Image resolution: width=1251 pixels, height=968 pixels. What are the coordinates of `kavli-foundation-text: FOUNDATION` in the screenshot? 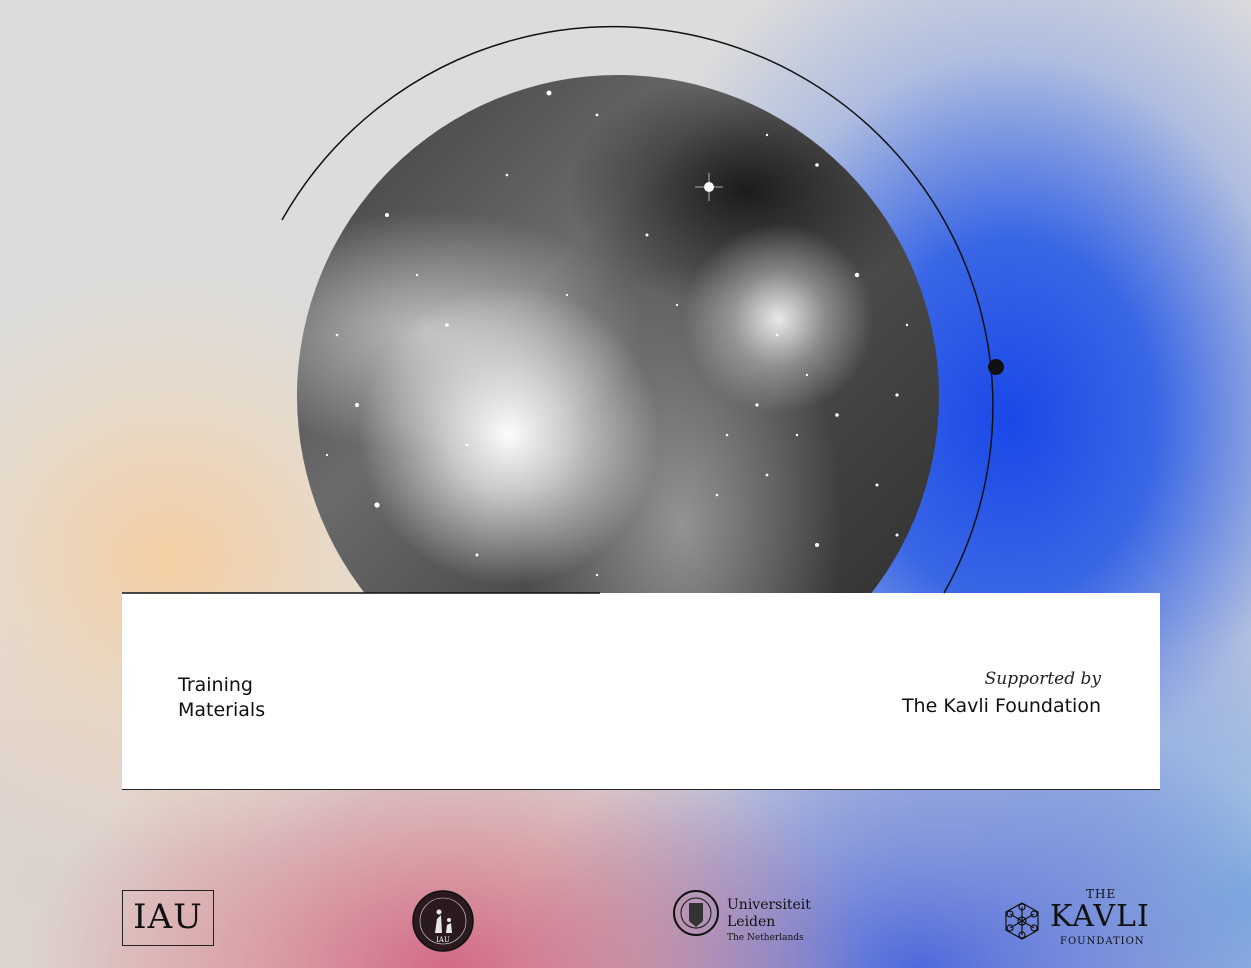 It's located at (1102, 941).